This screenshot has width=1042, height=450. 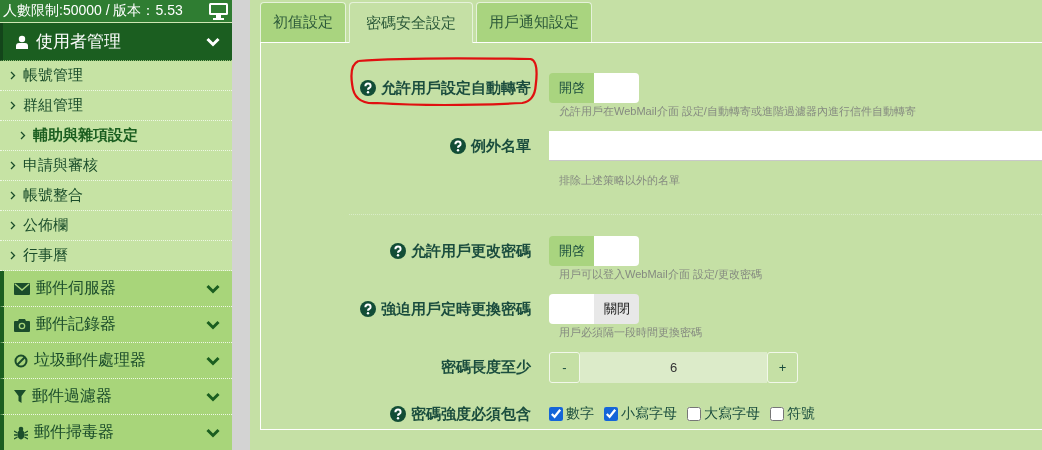 I want to click on ban-icon, so click(x=21, y=360).